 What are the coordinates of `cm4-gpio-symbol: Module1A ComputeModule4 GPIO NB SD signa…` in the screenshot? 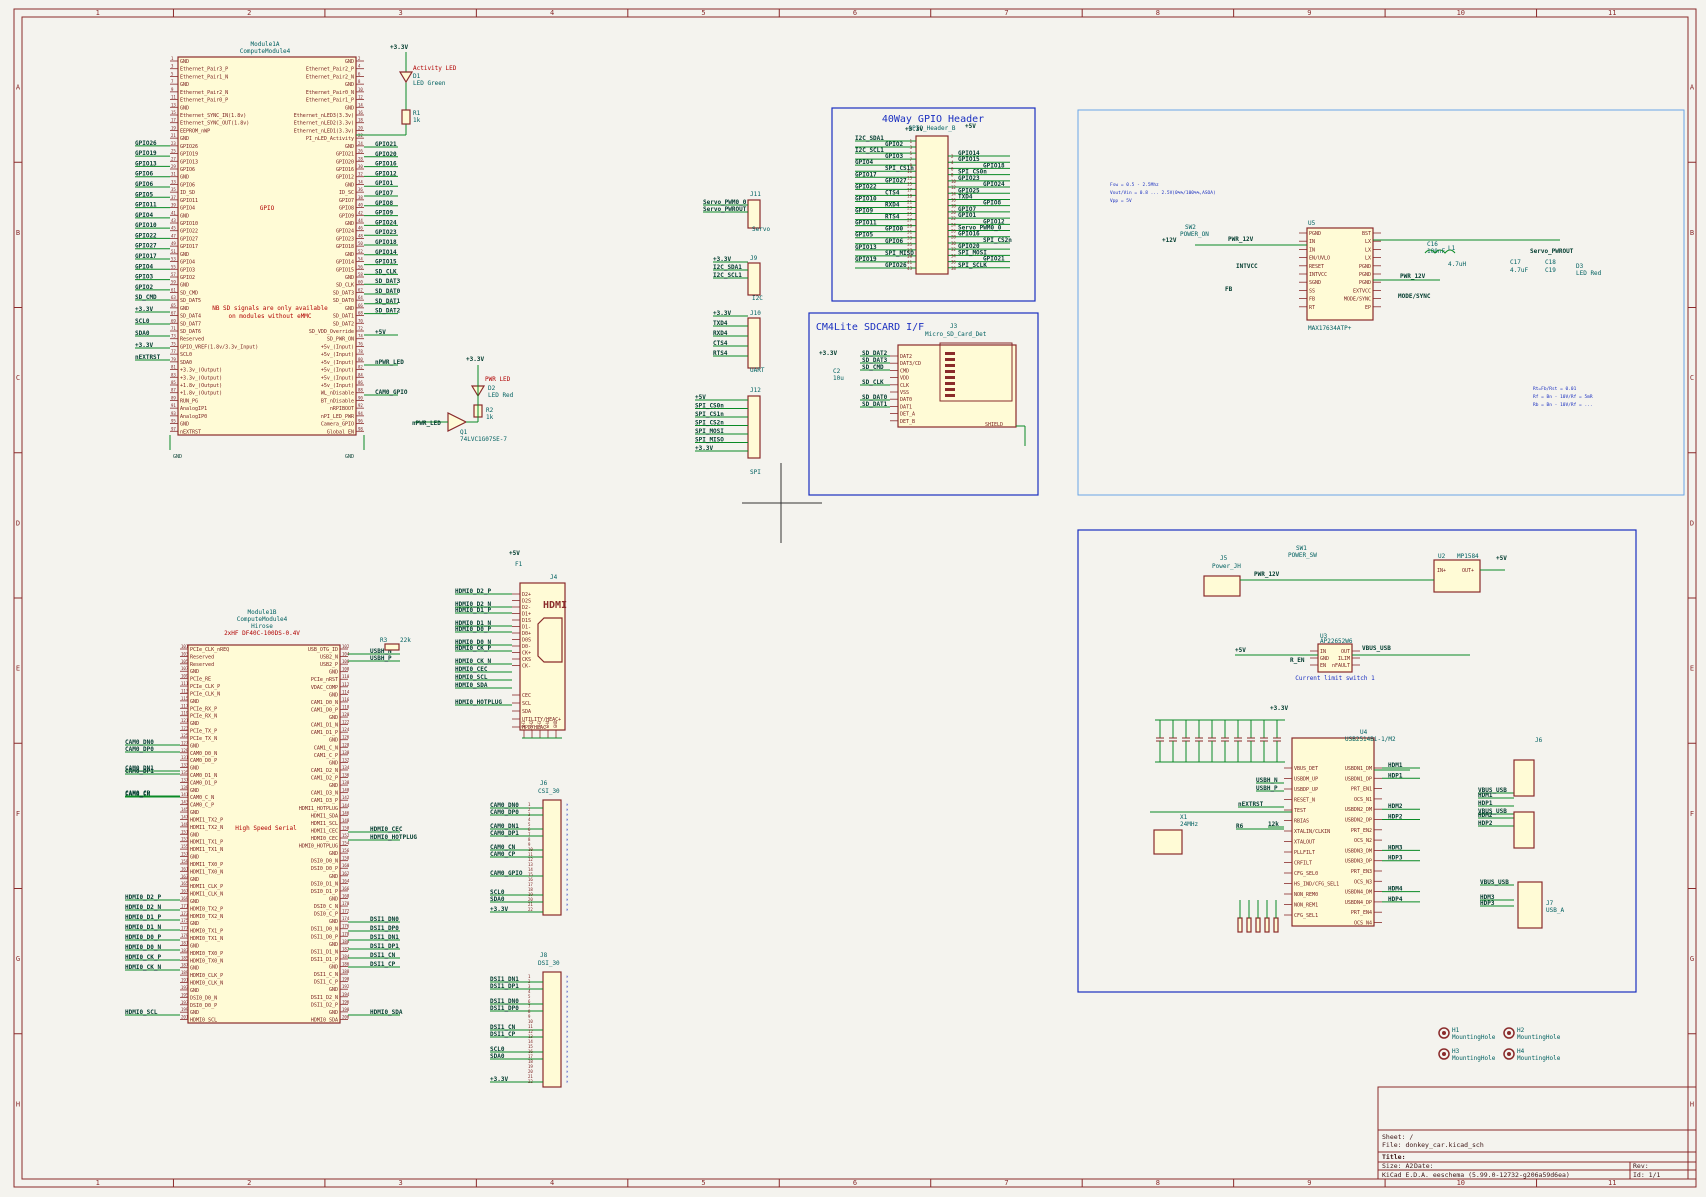 It's located at (271, 250).